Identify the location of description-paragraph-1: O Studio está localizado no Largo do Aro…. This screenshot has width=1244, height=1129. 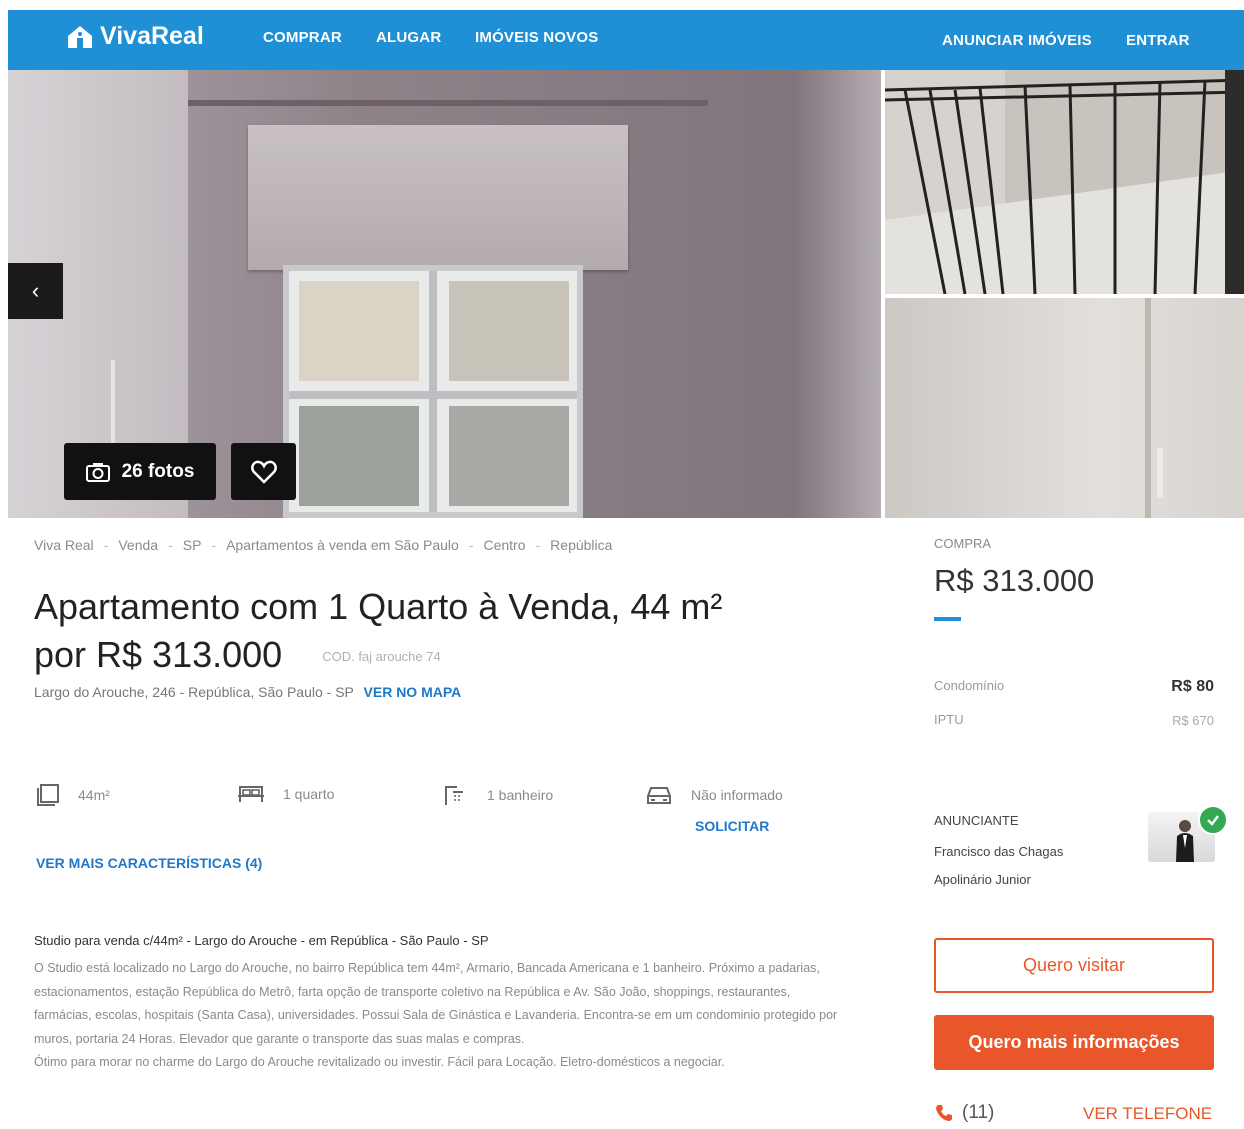
(436, 1003).